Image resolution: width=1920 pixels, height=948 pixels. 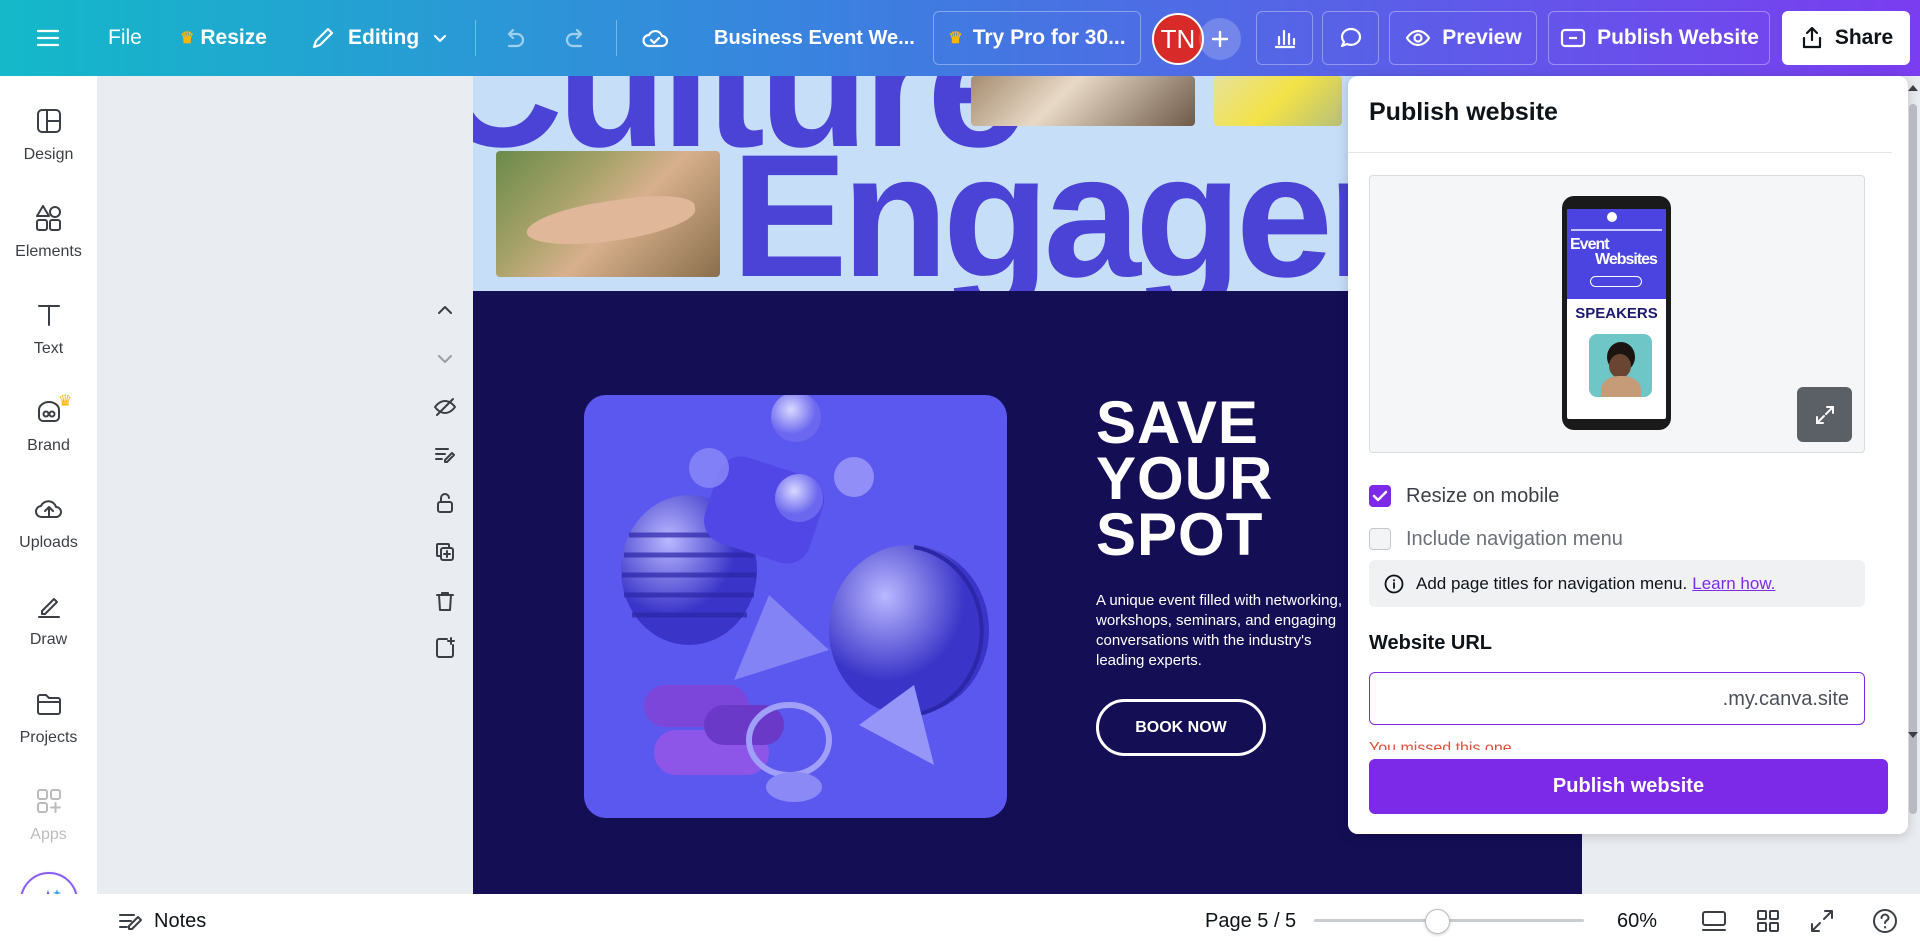 What do you see at coordinates (1620, 152) in the screenshot?
I see `panel-divider` at bounding box center [1620, 152].